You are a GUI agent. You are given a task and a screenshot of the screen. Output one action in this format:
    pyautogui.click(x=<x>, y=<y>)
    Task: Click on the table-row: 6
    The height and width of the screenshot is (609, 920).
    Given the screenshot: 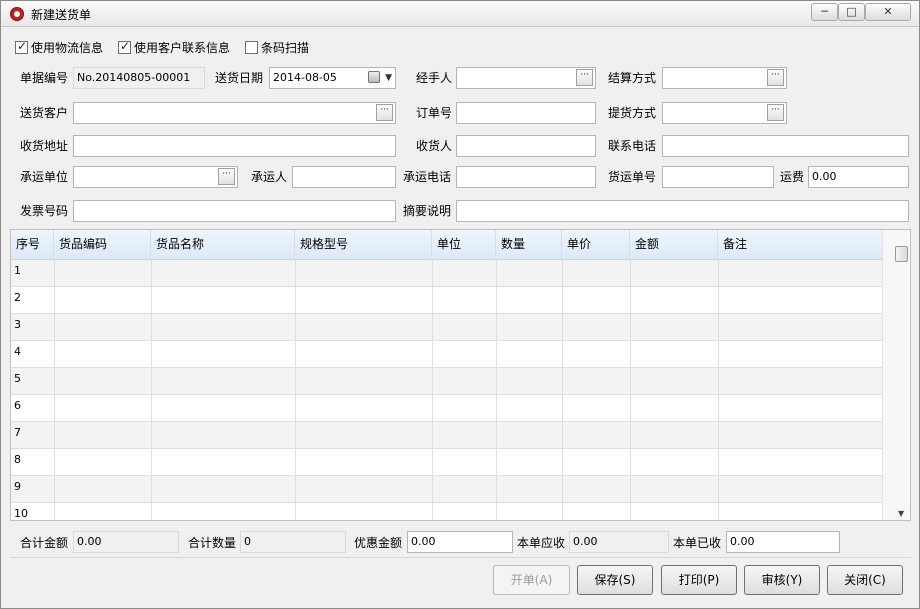 What is the action you would take?
    pyautogui.click(x=447, y=408)
    